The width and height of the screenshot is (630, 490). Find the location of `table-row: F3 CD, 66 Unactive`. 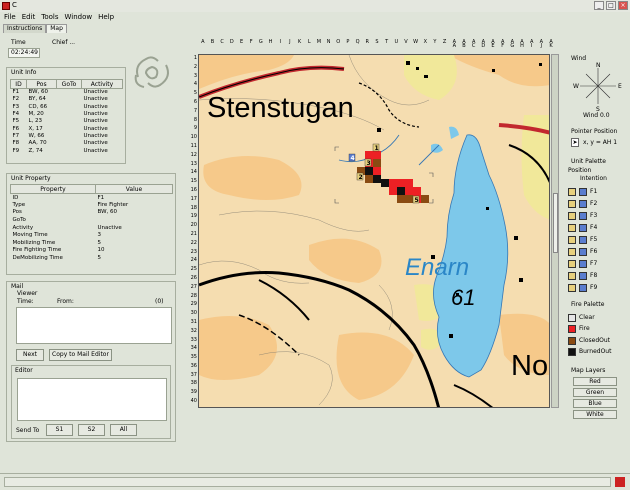

table-row: F3 CD, 66 Unactive is located at coordinates (67, 106).